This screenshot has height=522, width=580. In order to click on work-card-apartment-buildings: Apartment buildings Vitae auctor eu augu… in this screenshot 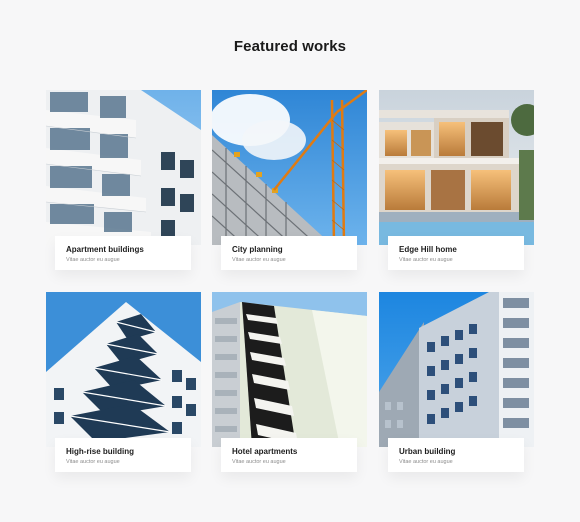, I will do `click(123, 181)`.